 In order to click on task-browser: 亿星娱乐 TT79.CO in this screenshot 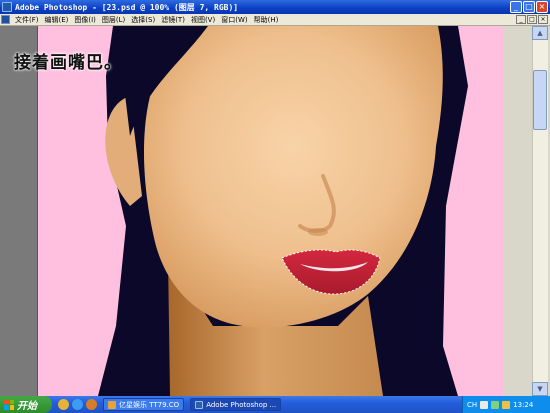, I will do `click(144, 404)`.